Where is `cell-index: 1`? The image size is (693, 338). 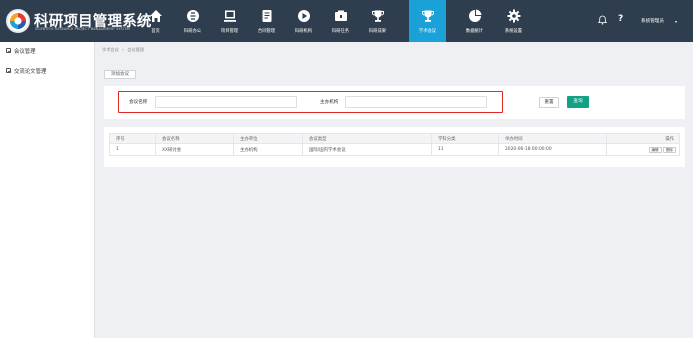 cell-index: 1 is located at coordinates (132, 149).